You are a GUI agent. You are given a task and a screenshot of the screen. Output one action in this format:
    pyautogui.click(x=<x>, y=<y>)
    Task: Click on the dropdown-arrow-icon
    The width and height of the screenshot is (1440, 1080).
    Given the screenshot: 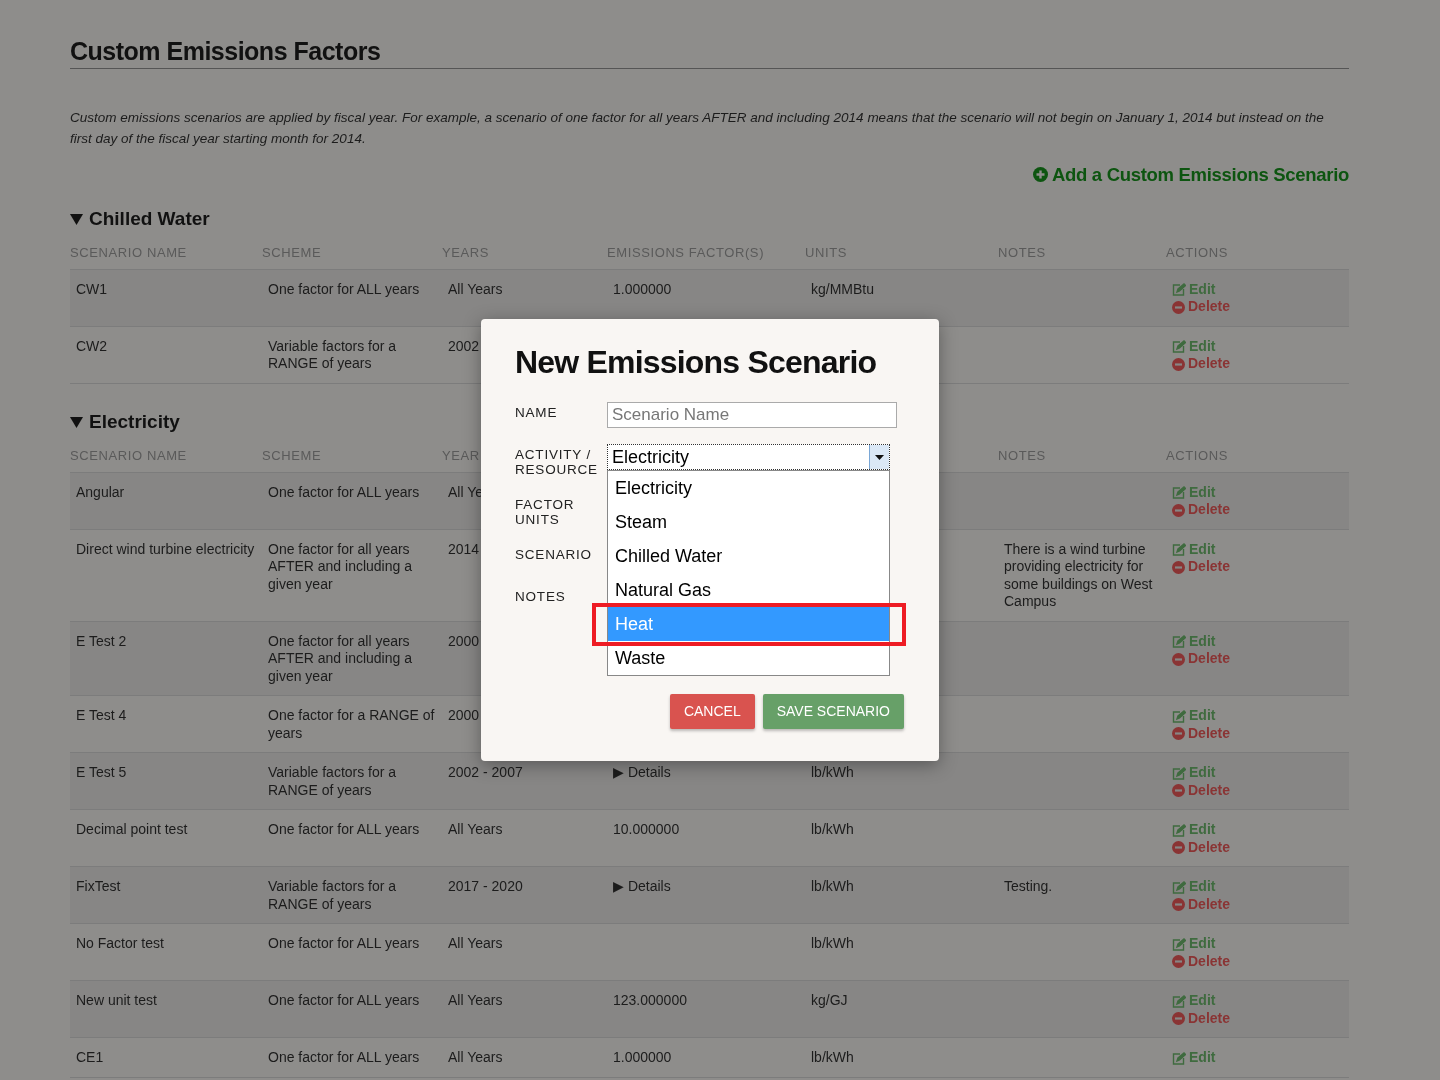 What is the action you would take?
    pyautogui.click(x=879, y=457)
    